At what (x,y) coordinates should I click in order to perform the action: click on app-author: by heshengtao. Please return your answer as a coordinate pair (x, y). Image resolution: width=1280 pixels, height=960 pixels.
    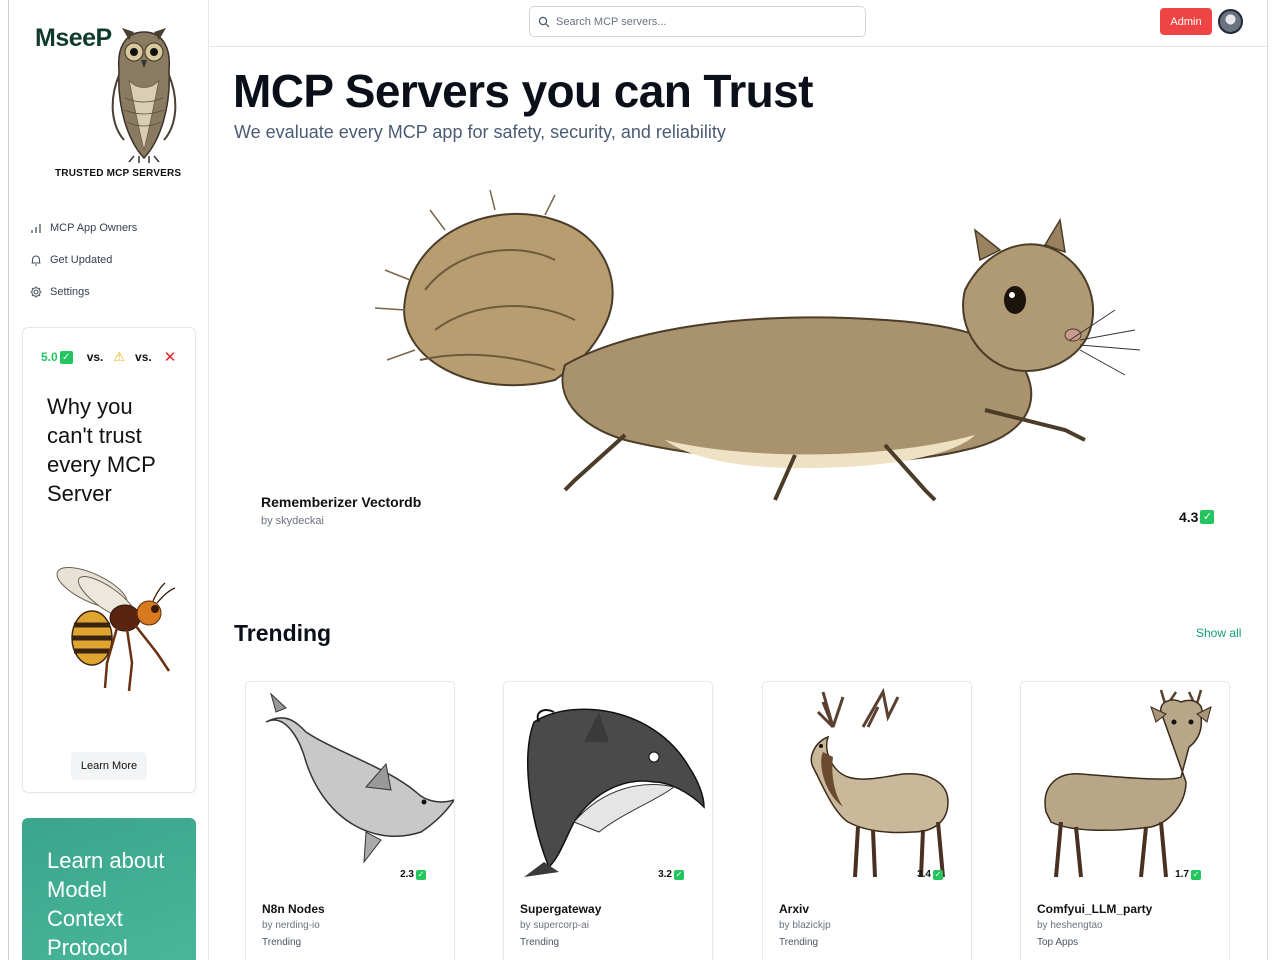
    Looking at the image, I should click on (1070, 925).